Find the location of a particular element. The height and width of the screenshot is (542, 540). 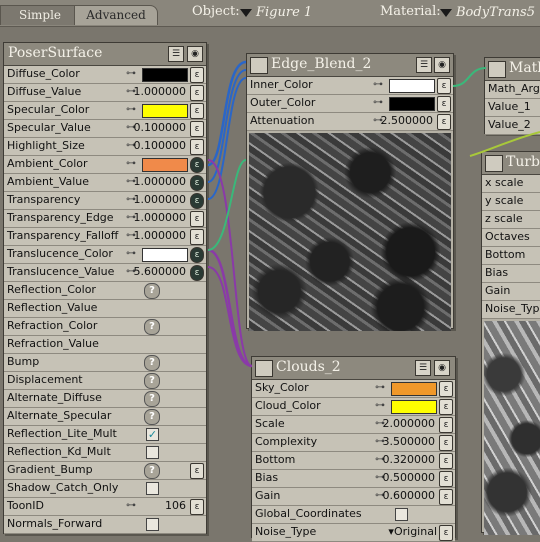

param-row: Noise_Type ▾Original ε is located at coordinates (353, 533).